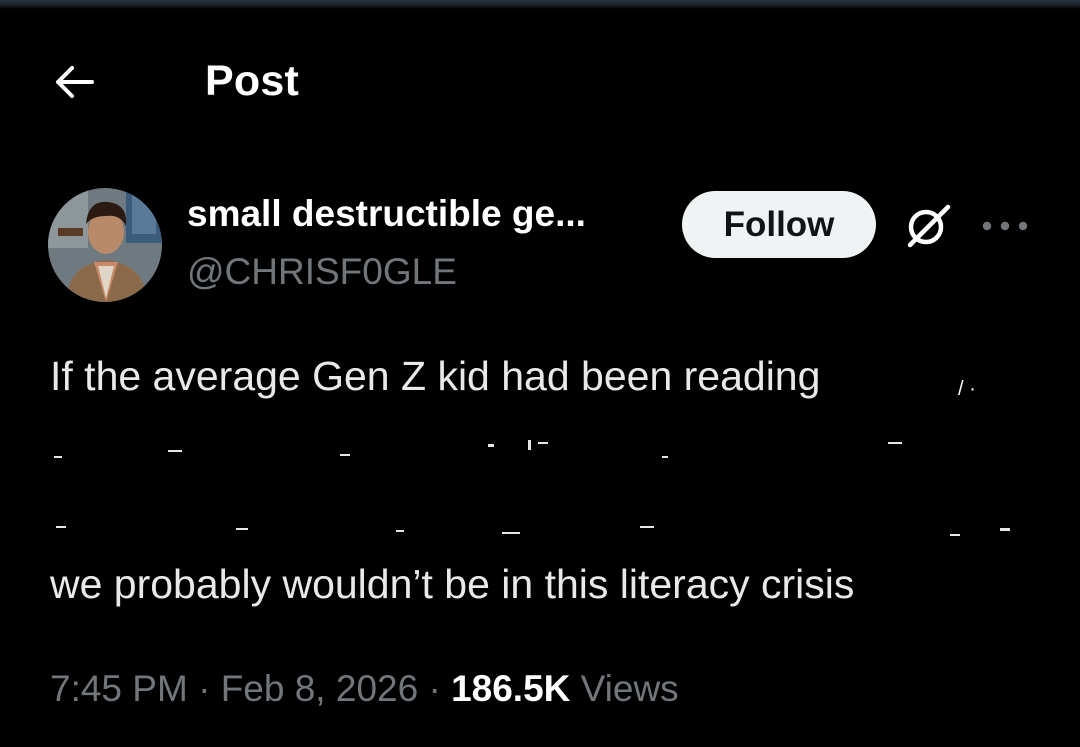 The image size is (1080, 747). Describe the element at coordinates (319, 688) in the screenshot. I see `post-date: Feb 8, 2026` at that location.